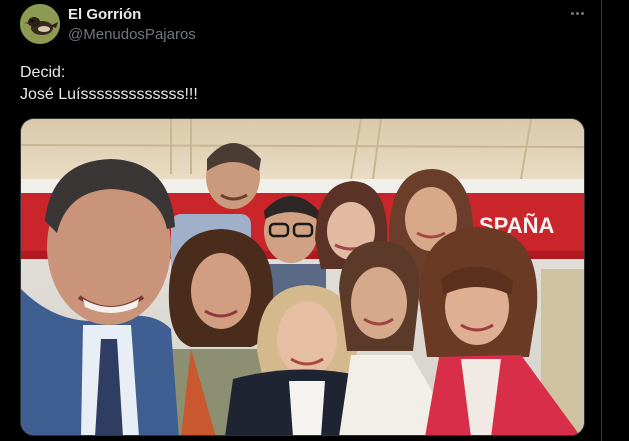  I want to click on tweet-text: Decid: José Luísssssssssssss!!!, so click(109, 84).